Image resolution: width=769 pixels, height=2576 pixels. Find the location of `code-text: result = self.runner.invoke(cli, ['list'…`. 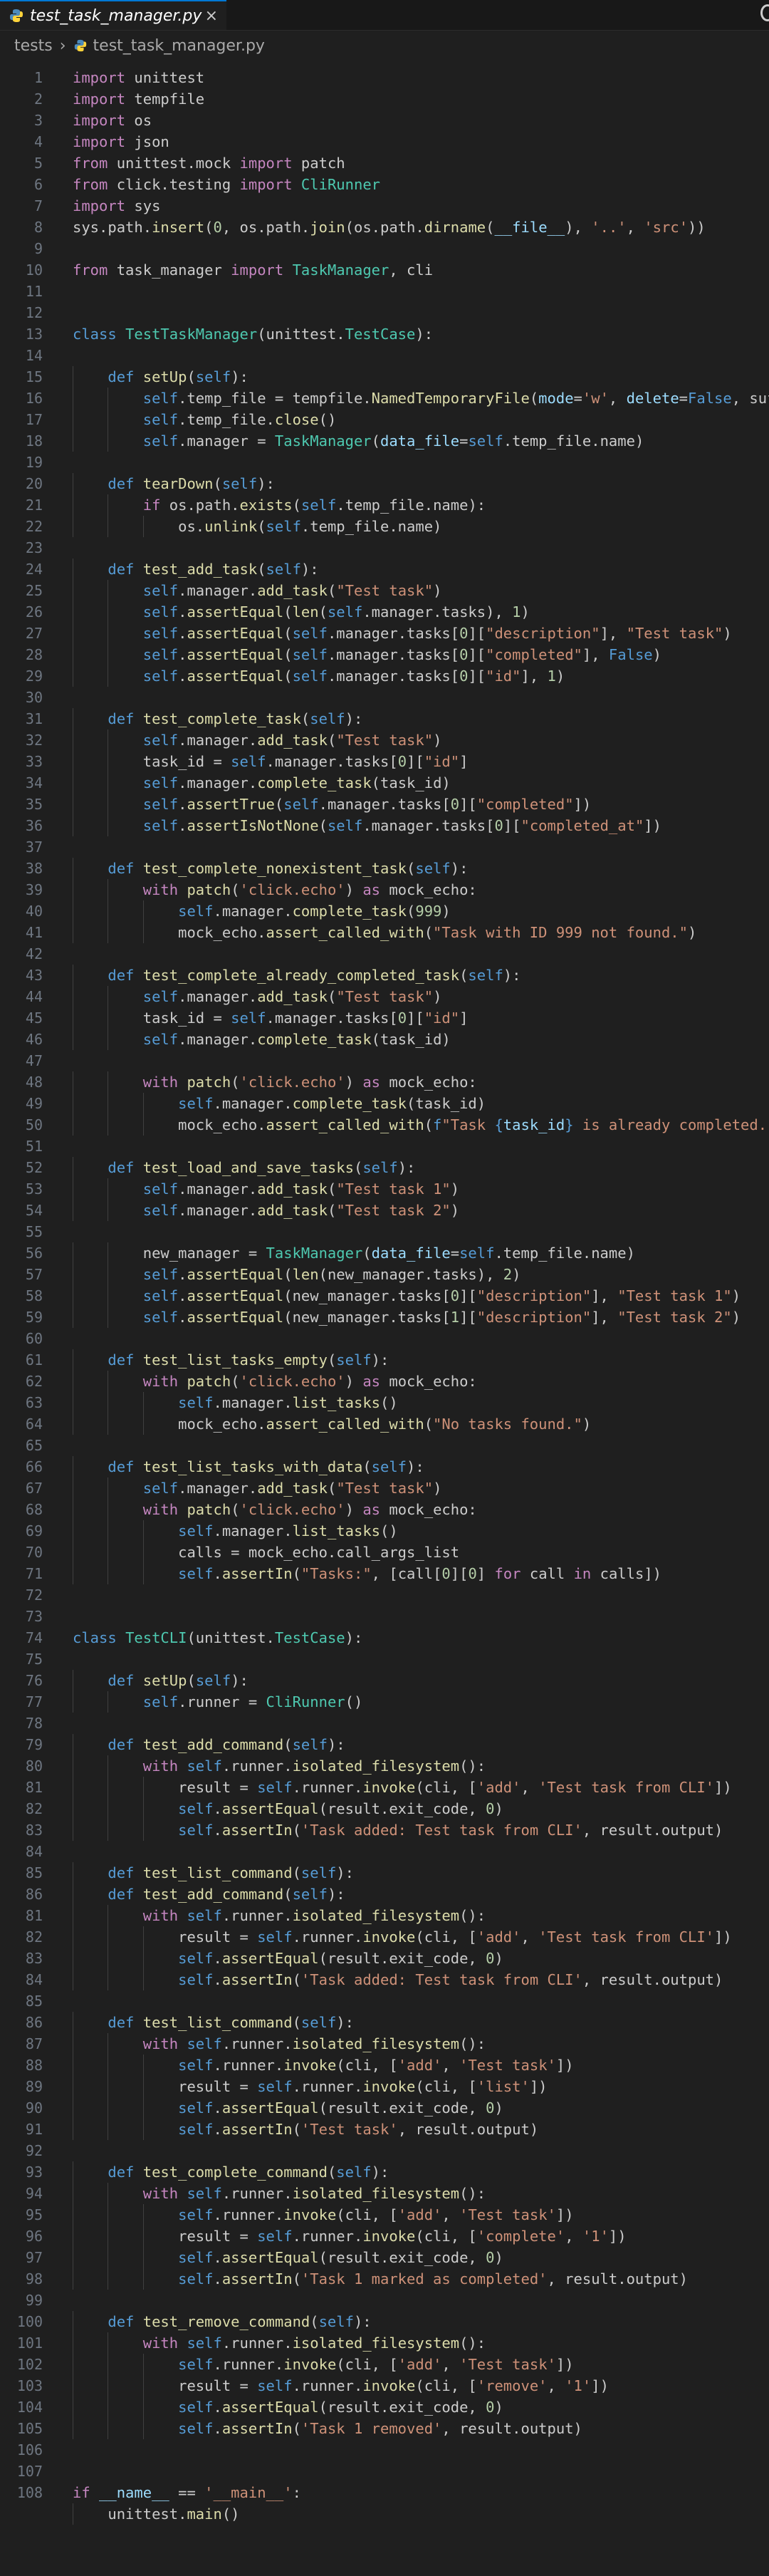

code-text: result = self.runner.invoke(cli, ['list'… is located at coordinates (310, 2086).